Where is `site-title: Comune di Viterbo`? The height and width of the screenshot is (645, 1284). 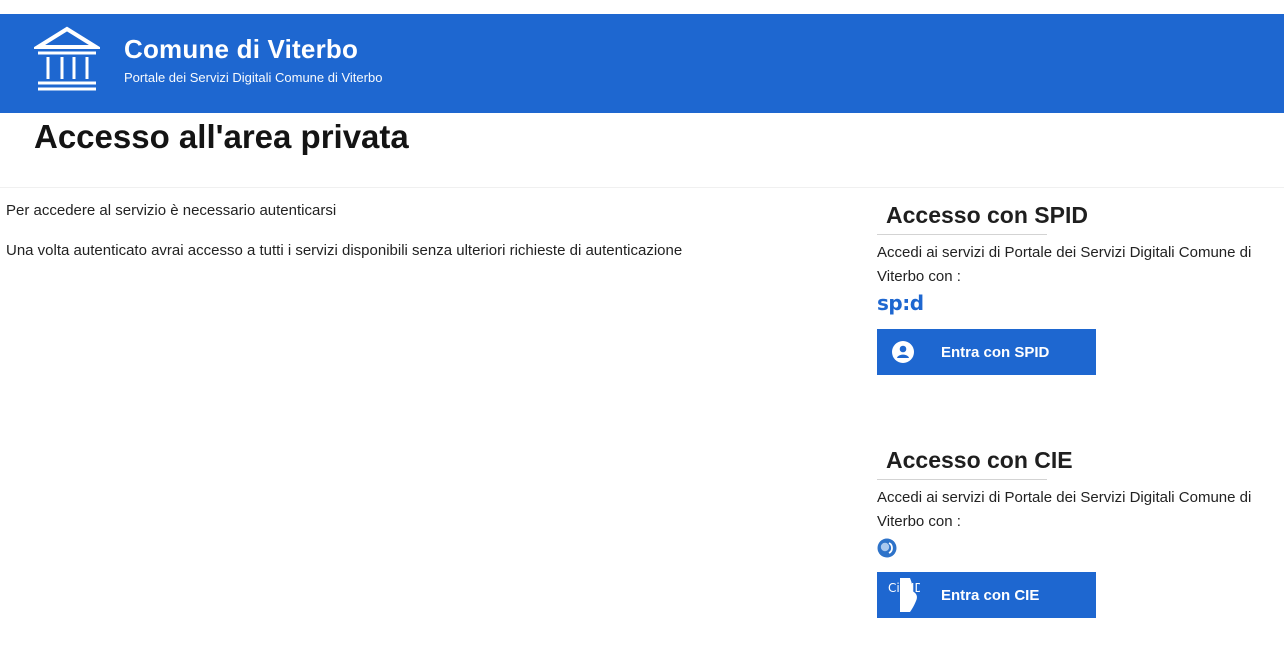
site-title: Comune di Viterbo is located at coordinates (241, 49).